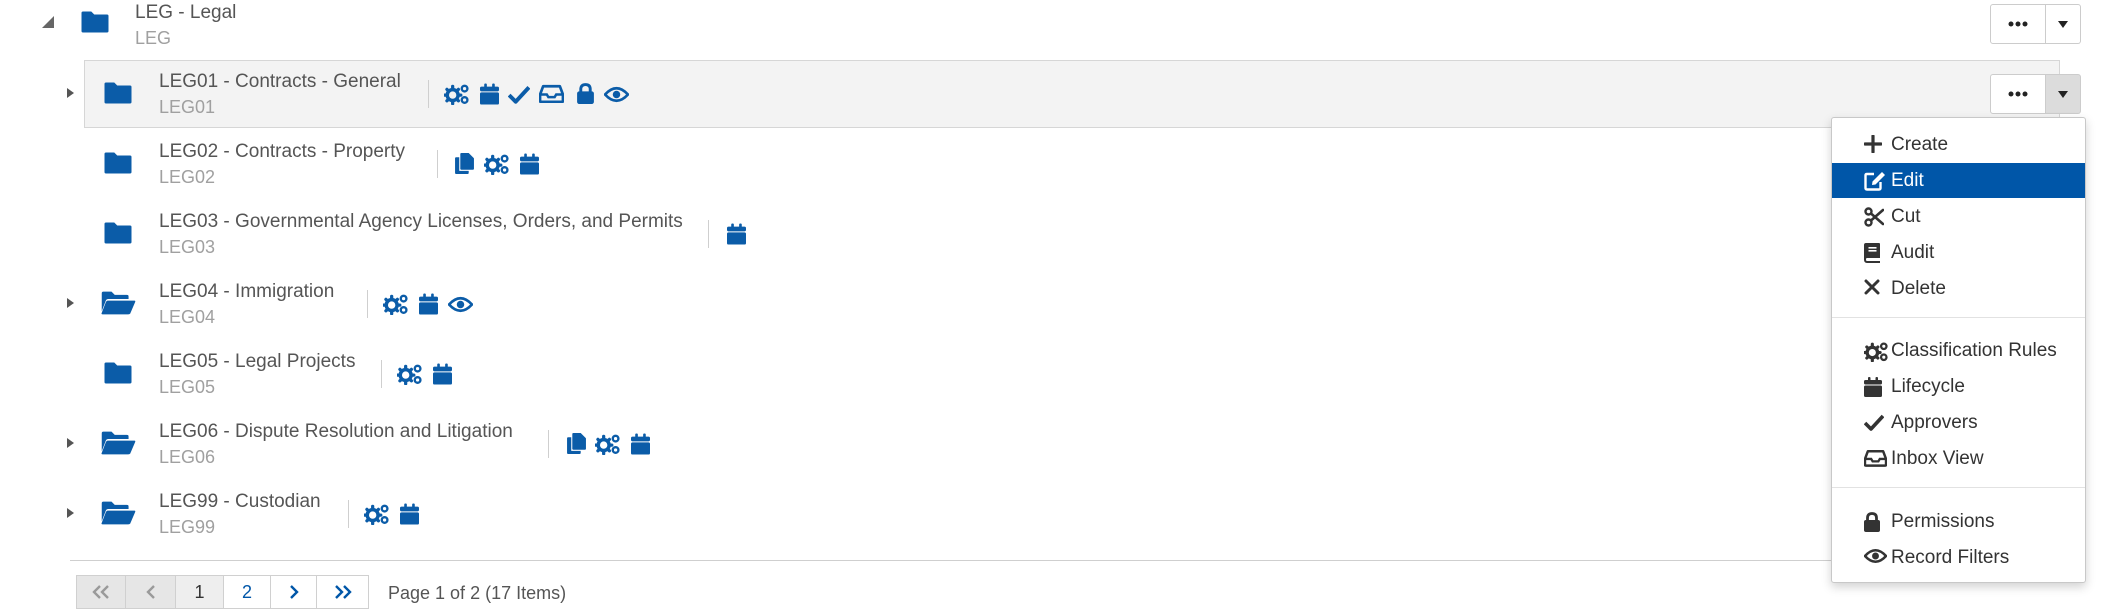 This screenshot has width=2123, height=609. What do you see at coordinates (1958, 288) in the screenshot?
I see `menu-item-delete: Delete` at bounding box center [1958, 288].